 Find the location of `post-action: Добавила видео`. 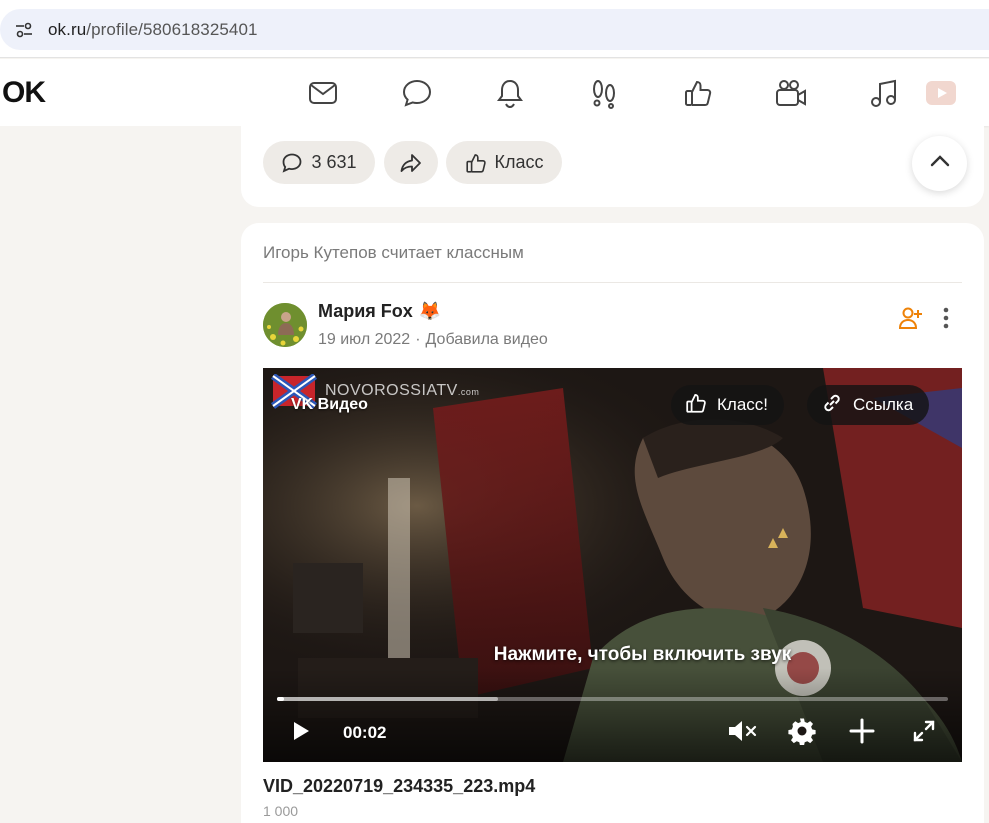

post-action: Добавила видео is located at coordinates (486, 339).